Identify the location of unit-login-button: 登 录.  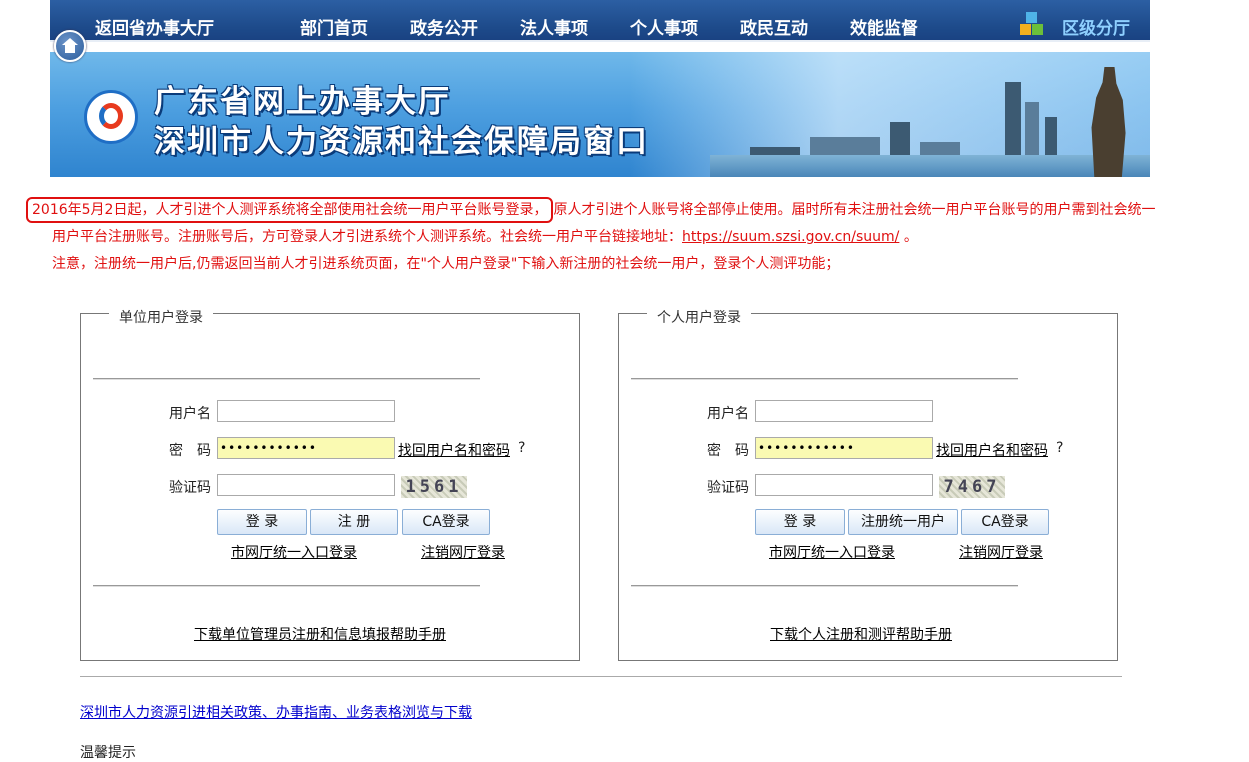
(262, 522).